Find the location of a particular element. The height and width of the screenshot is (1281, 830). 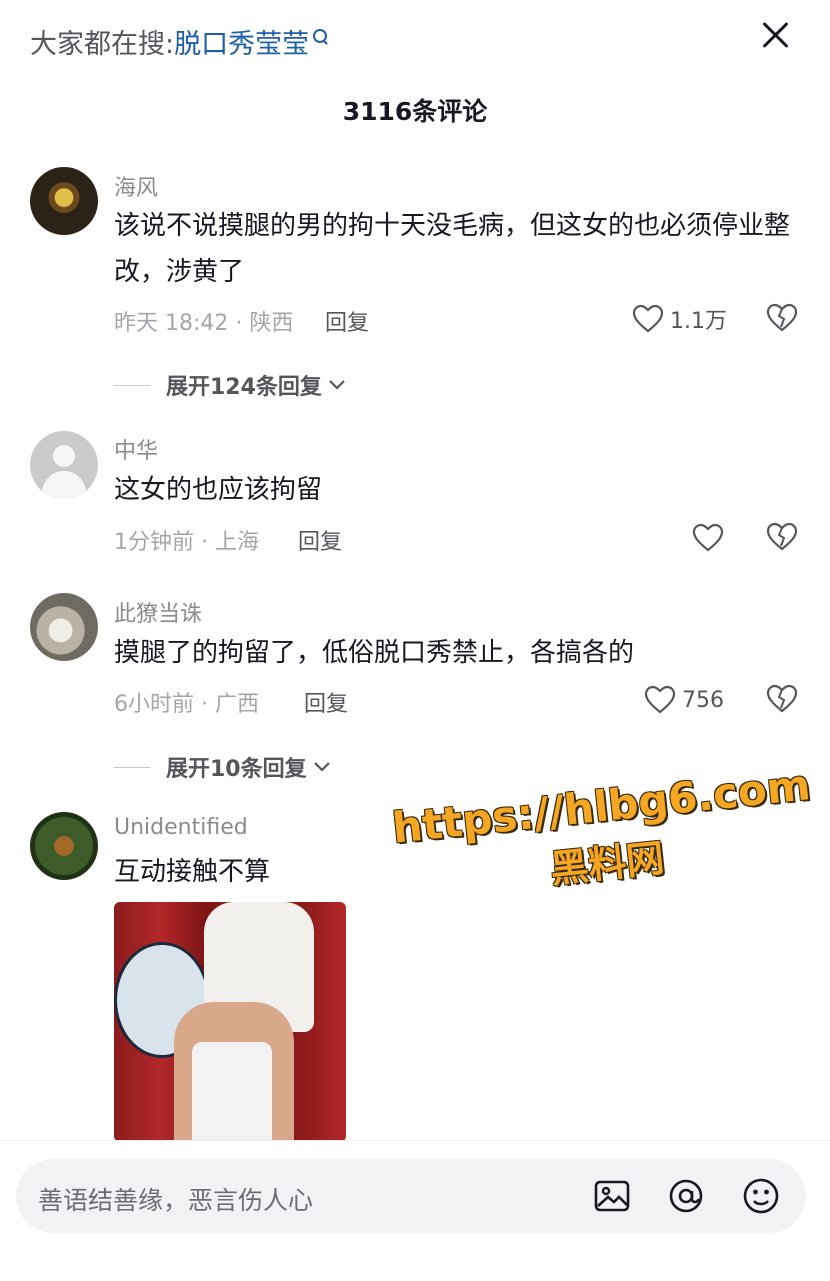

comment-meta: 6小时前 · 广西 is located at coordinates (186, 704).